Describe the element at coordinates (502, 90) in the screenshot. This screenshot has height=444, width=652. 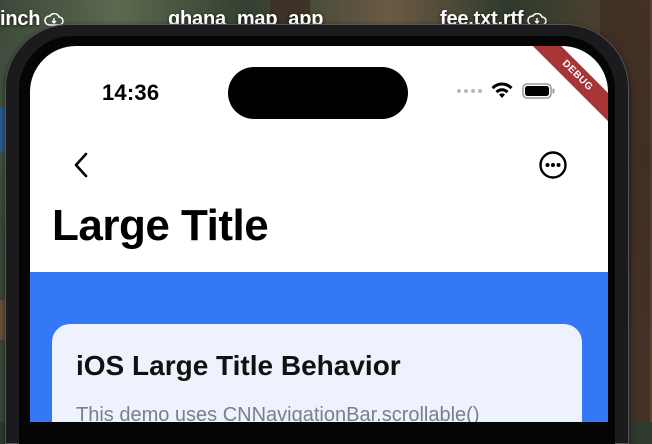
I see `wifi-icon` at that location.